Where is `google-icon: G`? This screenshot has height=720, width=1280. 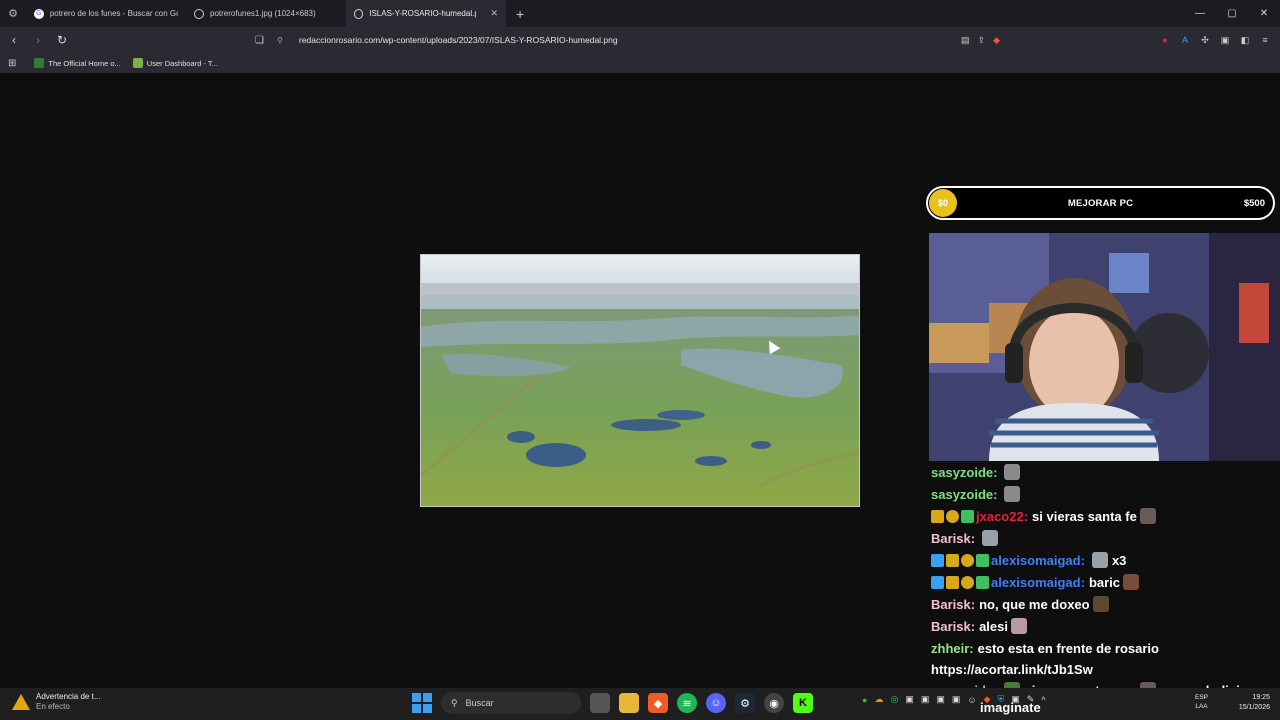
google-icon: G is located at coordinates (39, 13).